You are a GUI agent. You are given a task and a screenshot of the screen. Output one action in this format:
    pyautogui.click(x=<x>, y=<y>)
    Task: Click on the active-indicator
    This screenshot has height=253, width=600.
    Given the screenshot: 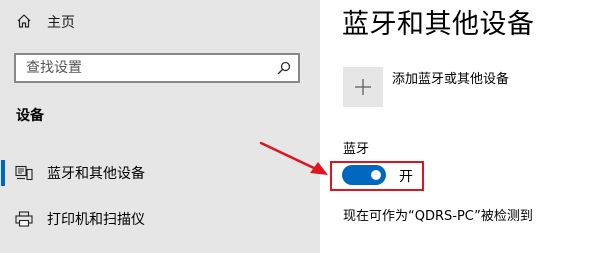 What is the action you would take?
    pyautogui.click(x=3, y=173)
    